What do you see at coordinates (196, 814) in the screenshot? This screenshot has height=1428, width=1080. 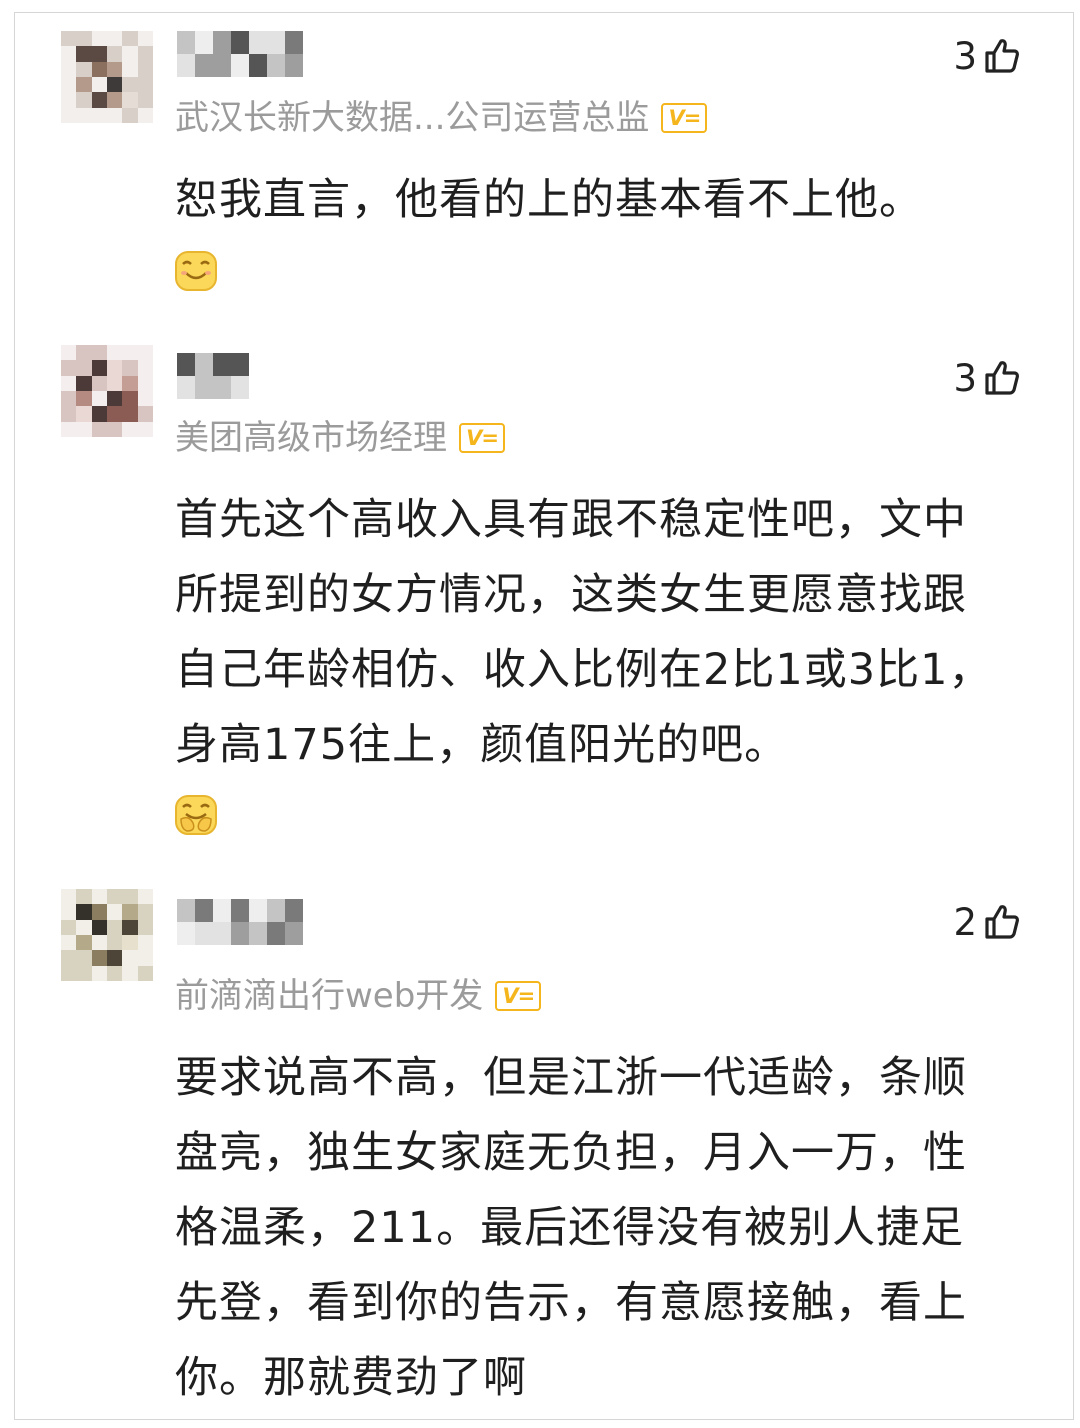 I see `facepalm-laugh-emoji-icon` at bounding box center [196, 814].